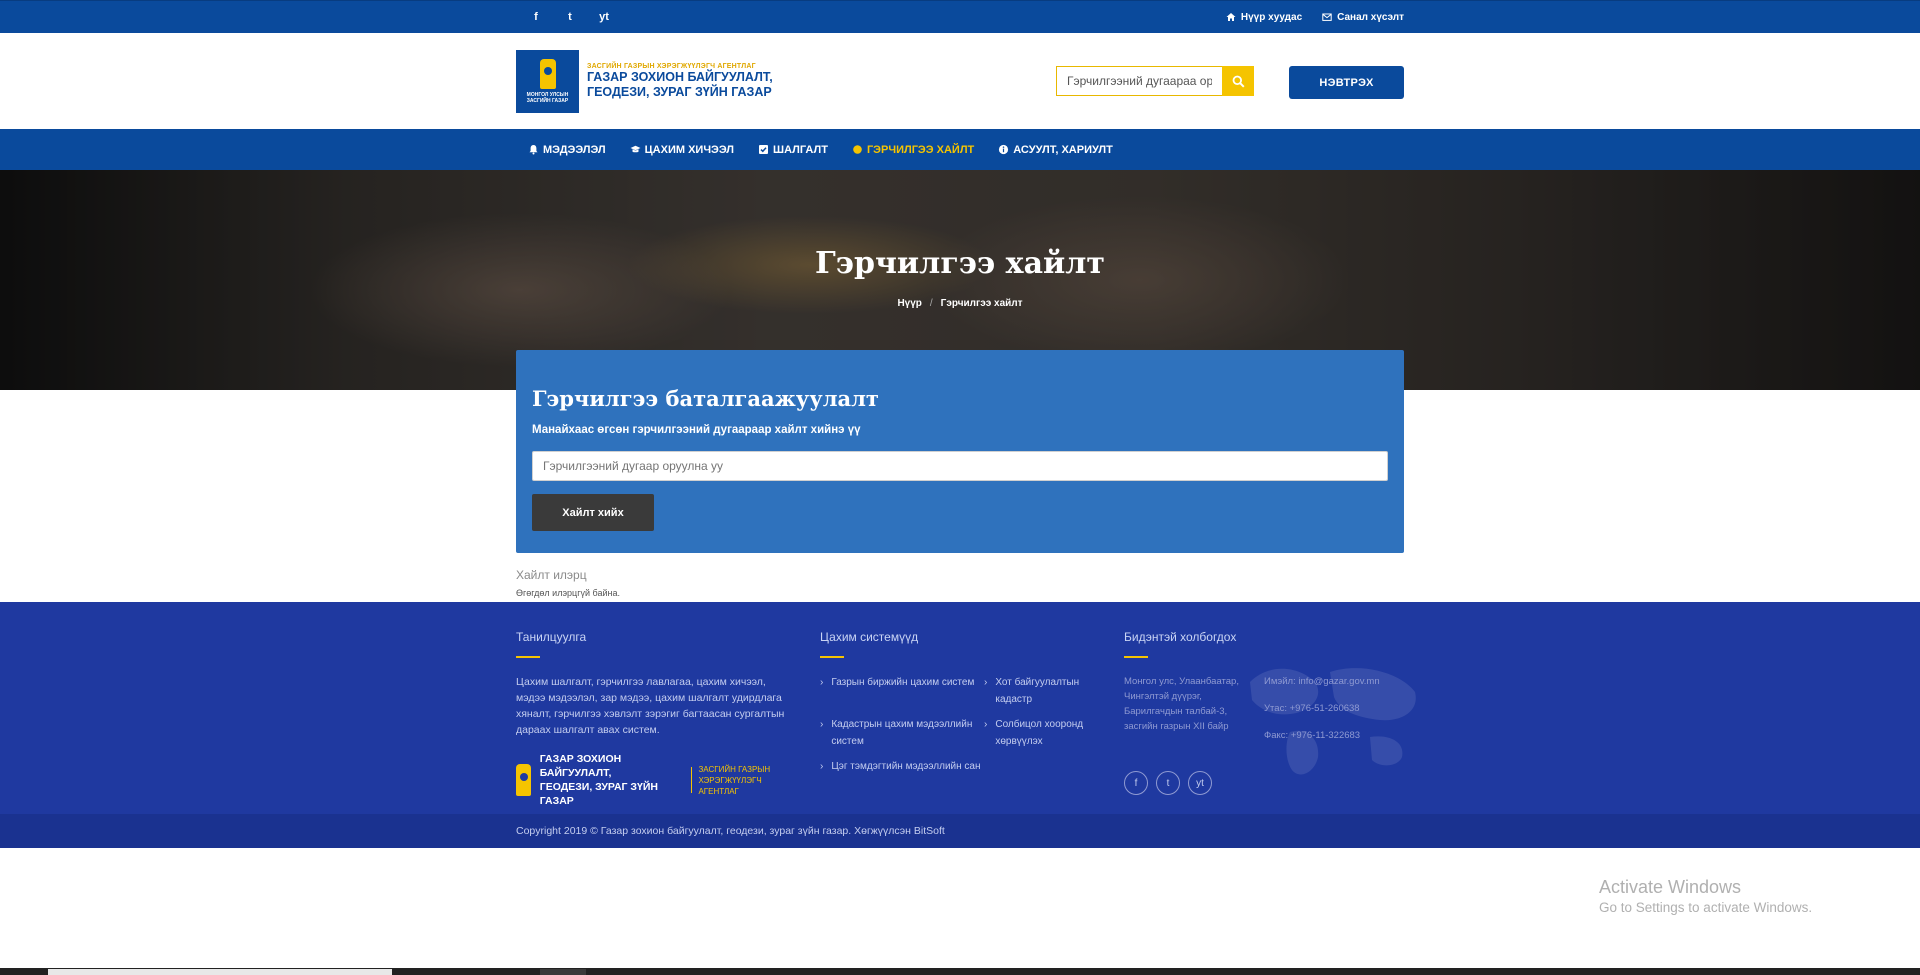 The image size is (1920, 975). I want to click on nav-item-certificate-search: ГЭРЧИЛГЭЭ ХАЙЛТ, so click(913, 150).